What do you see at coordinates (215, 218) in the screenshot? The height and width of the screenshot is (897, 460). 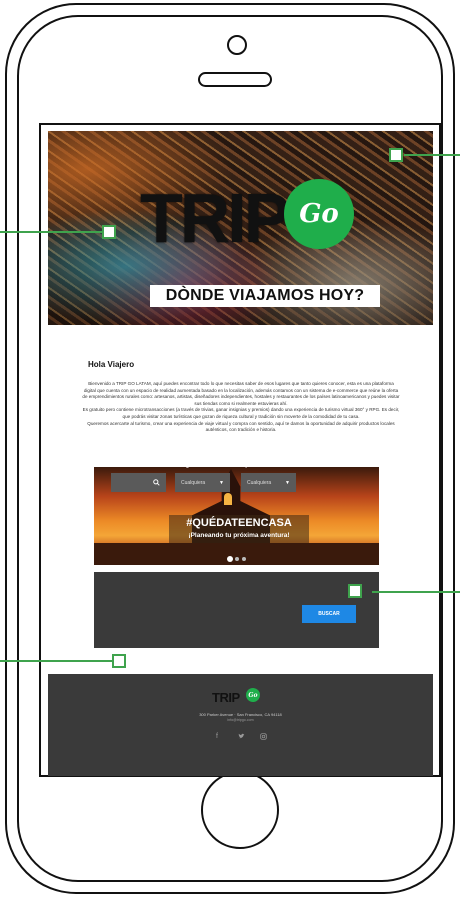 I see `hero-logo-trip: TRIP` at bounding box center [215, 218].